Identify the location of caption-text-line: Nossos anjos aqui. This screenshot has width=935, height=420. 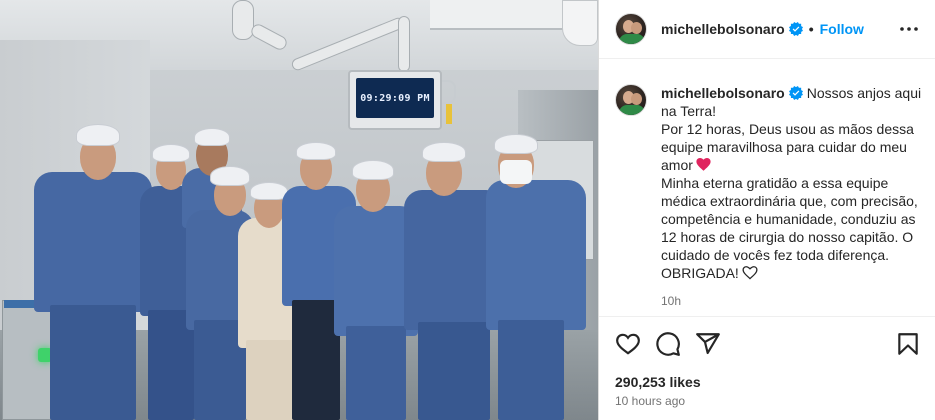
(864, 93).